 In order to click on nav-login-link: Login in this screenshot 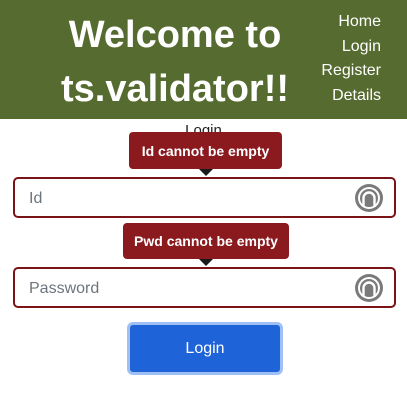, I will do `click(361, 47)`.